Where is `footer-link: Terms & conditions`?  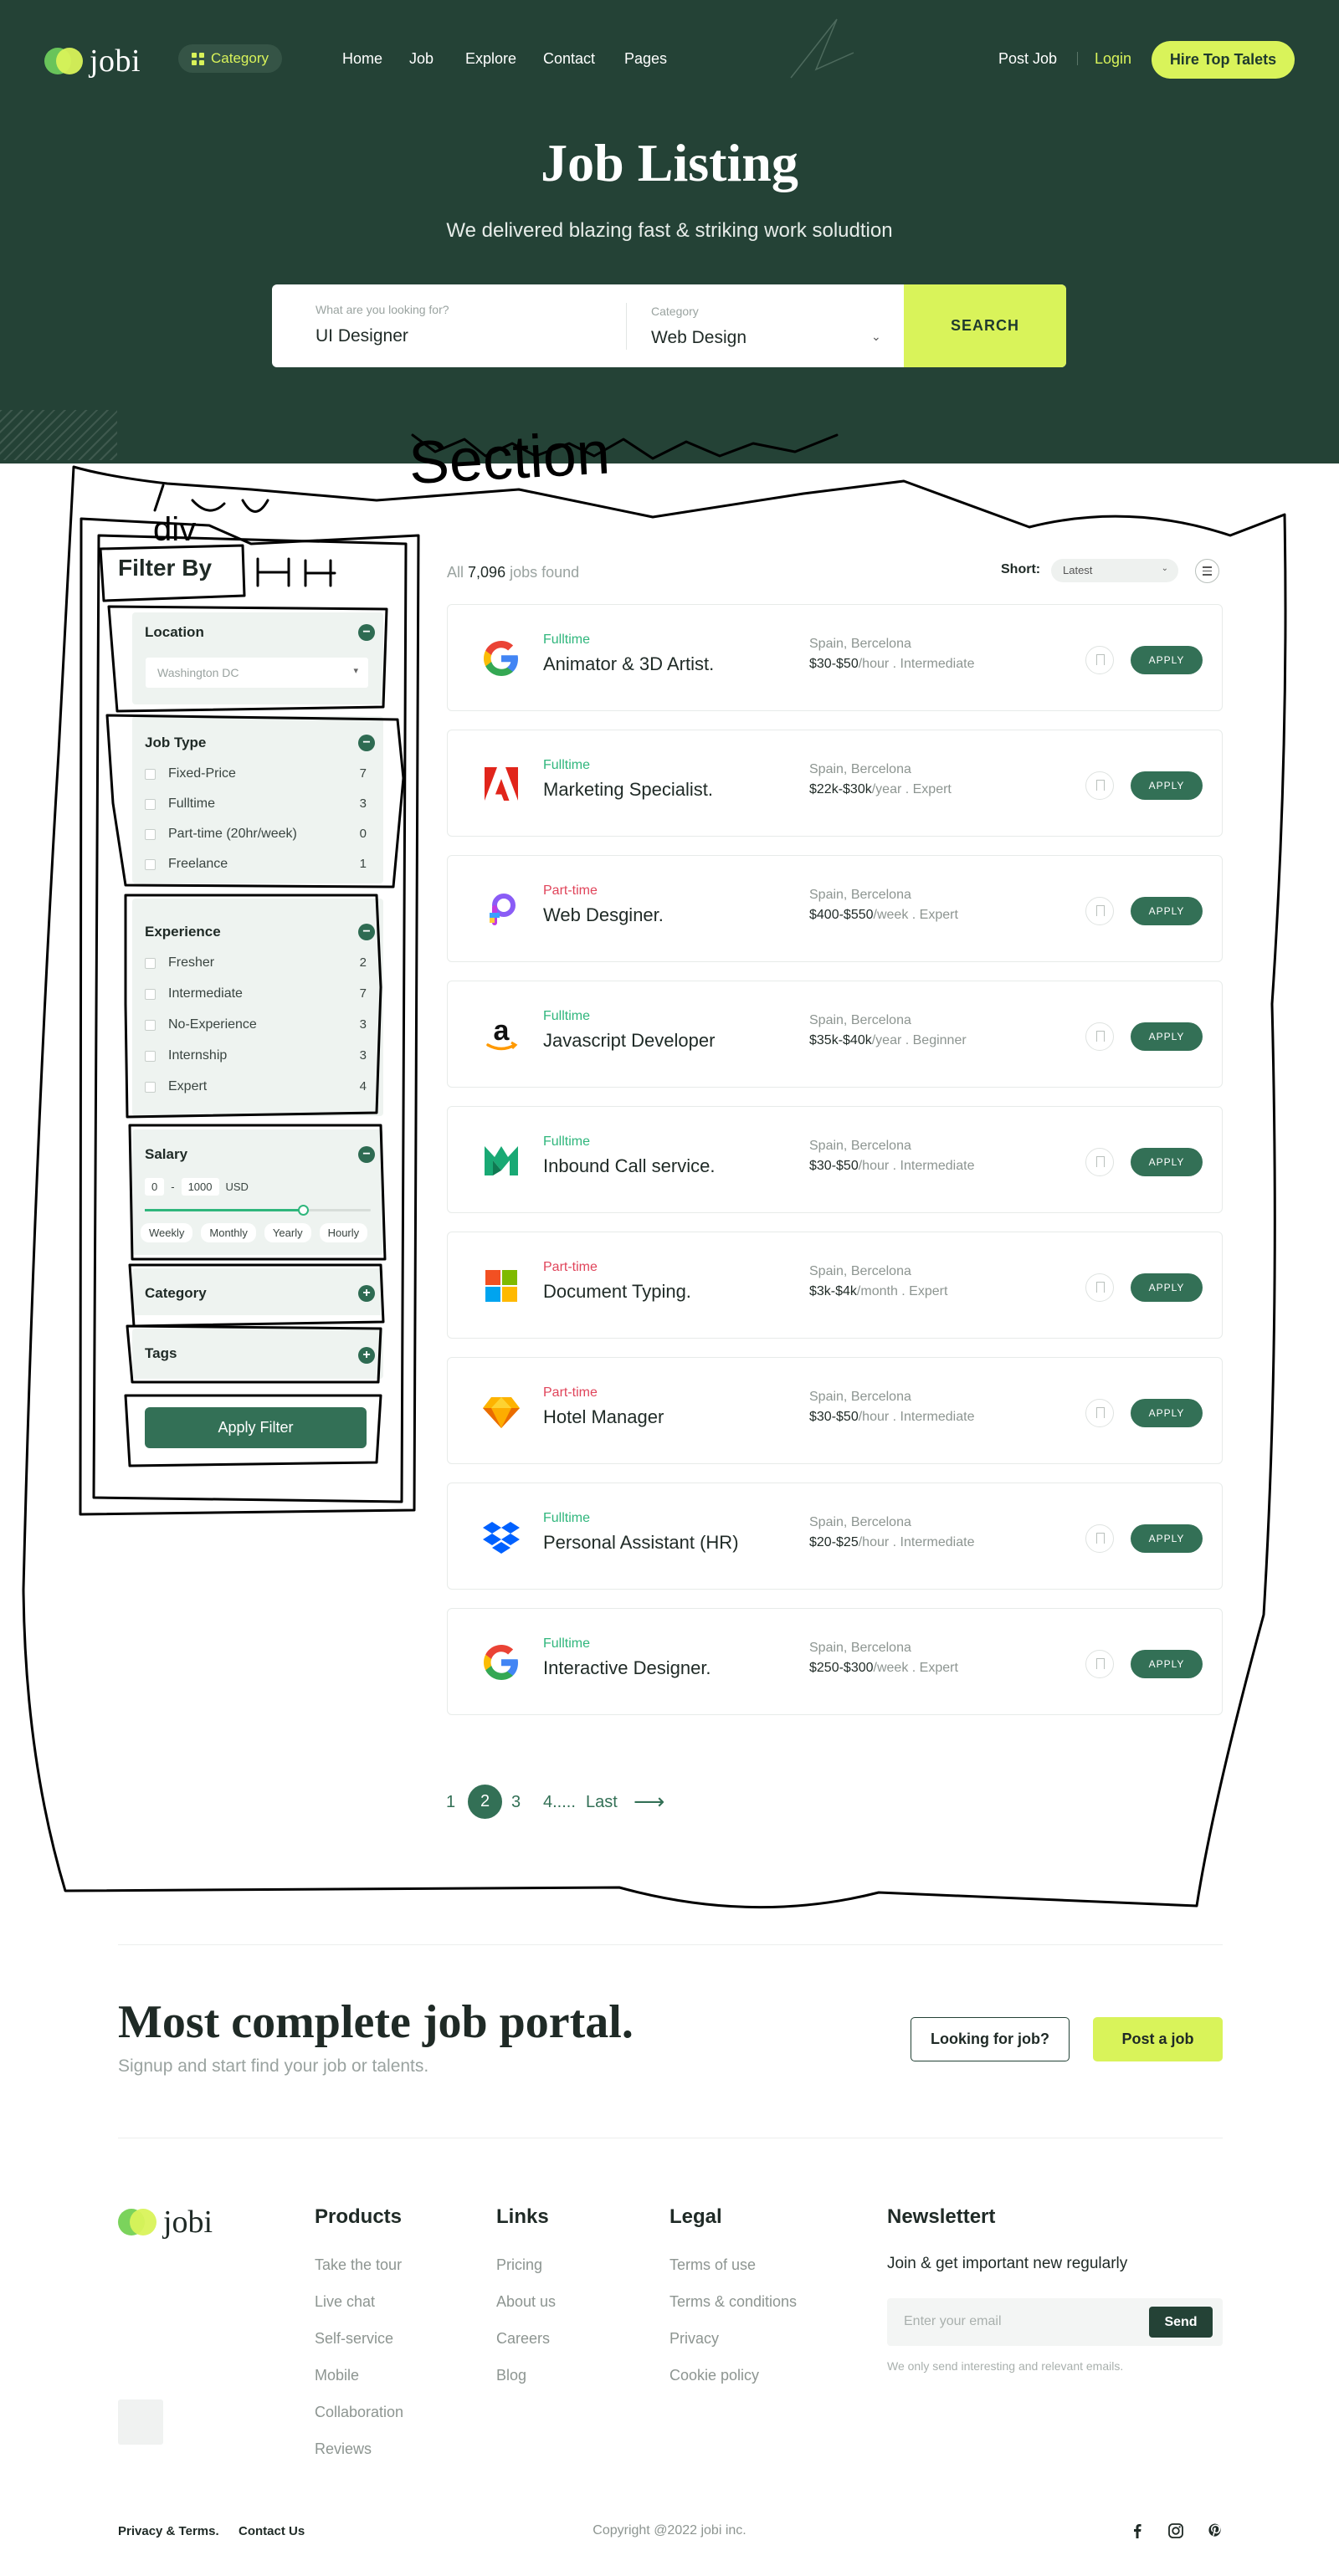
footer-link: Terms & conditions is located at coordinates (733, 2302).